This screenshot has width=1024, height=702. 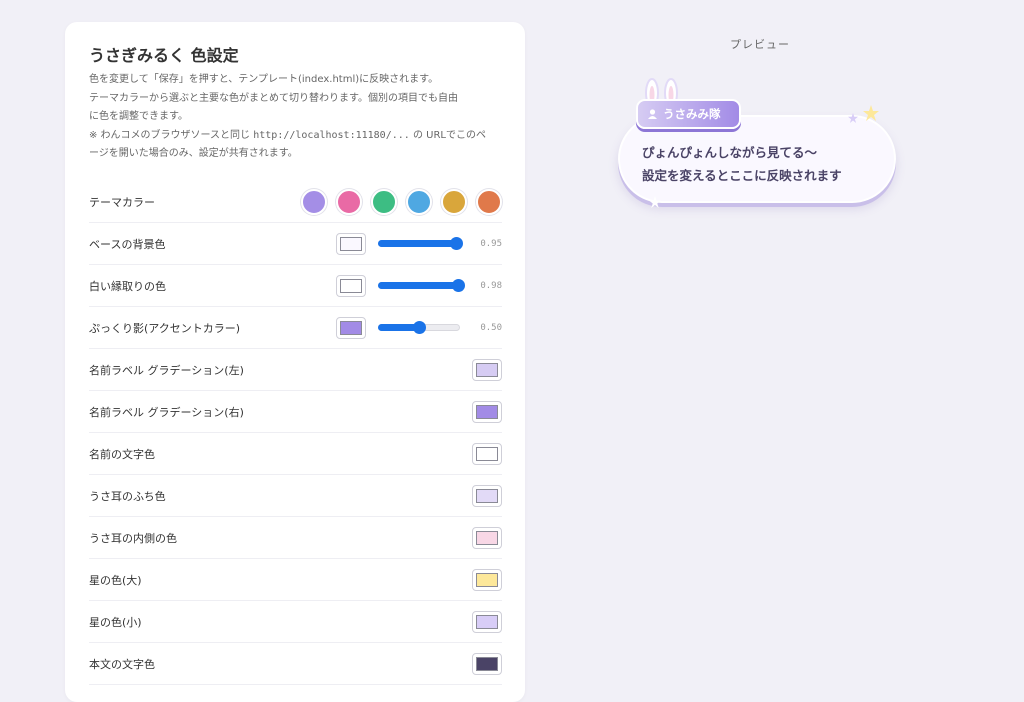 I want to click on setting-label: 本文の文字色, so click(x=122, y=664).